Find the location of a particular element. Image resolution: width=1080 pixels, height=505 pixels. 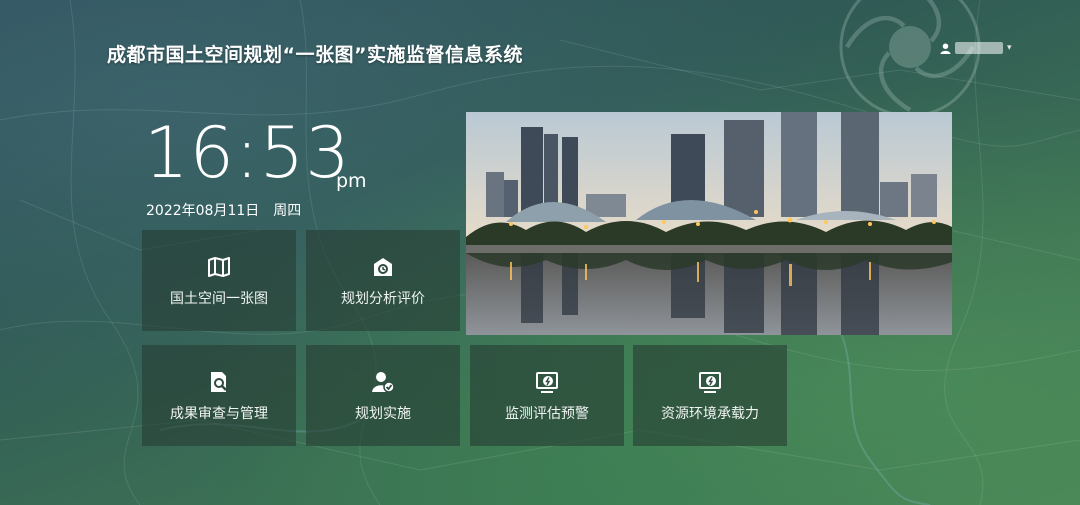

monitor-alert-icon is located at coordinates (547, 382).